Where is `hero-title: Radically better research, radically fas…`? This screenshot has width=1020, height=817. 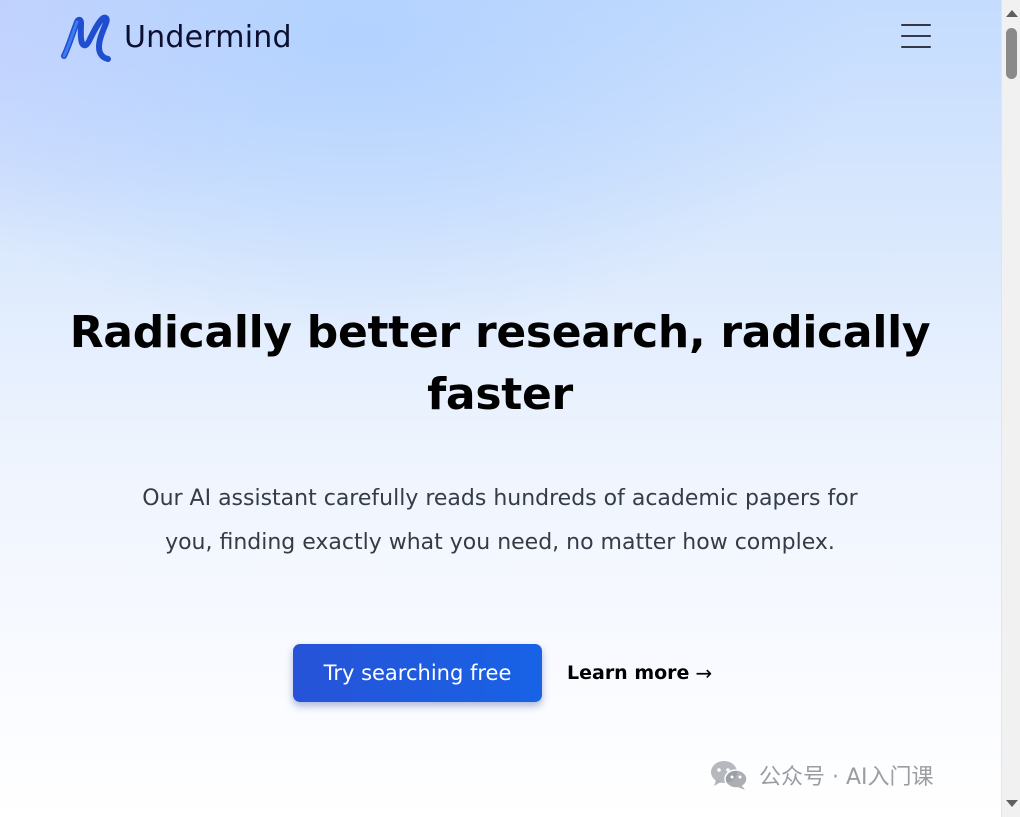
hero-title: Radically better research, radically fas… is located at coordinates (500, 363).